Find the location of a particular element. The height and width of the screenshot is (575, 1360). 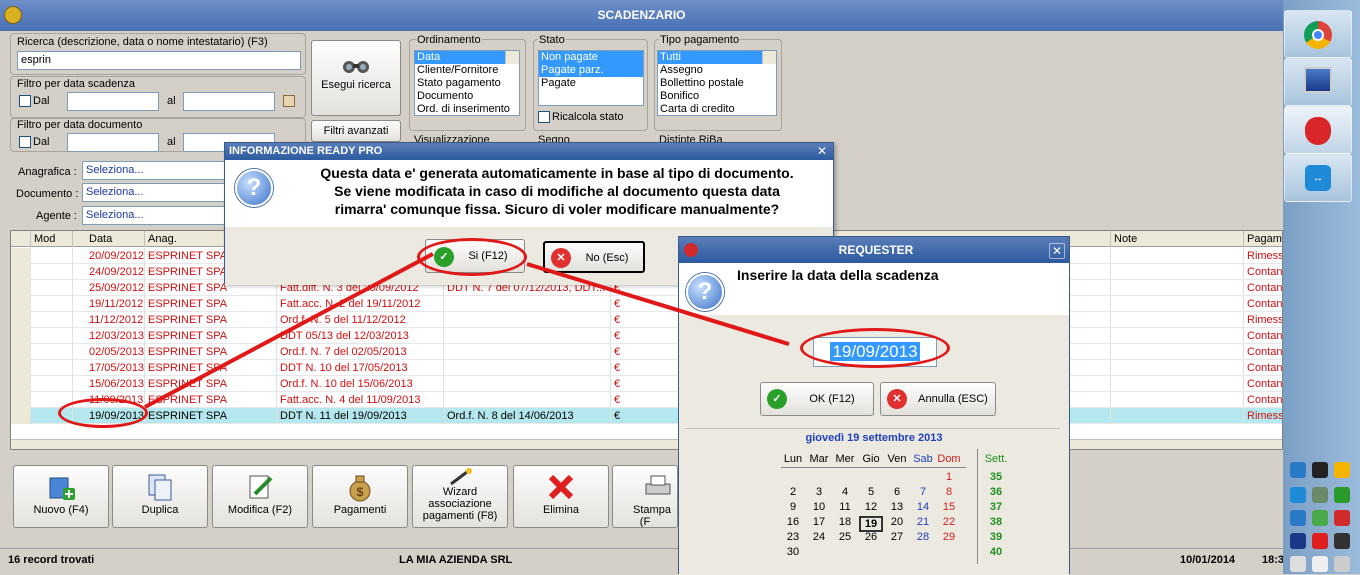

calendar-day: 11 is located at coordinates (845, 507).